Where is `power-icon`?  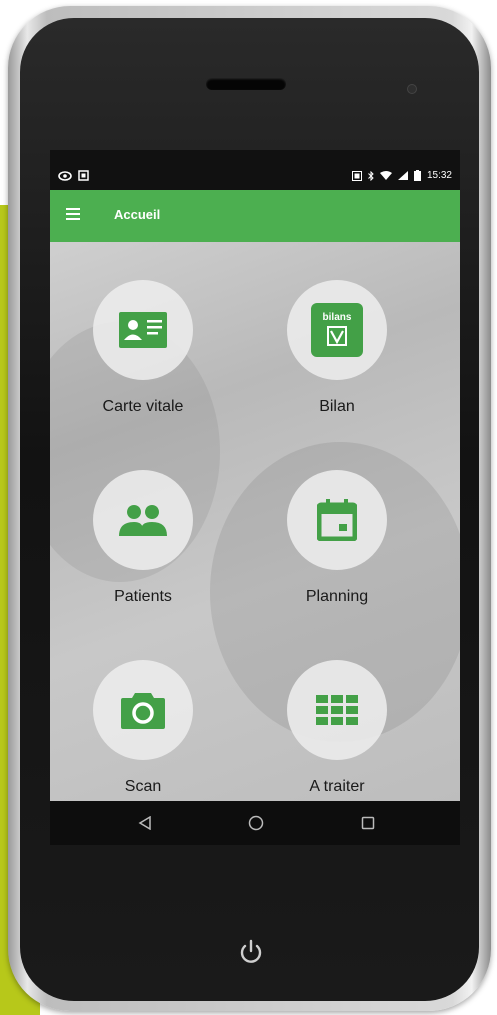
power-icon is located at coordinates (251, 952).